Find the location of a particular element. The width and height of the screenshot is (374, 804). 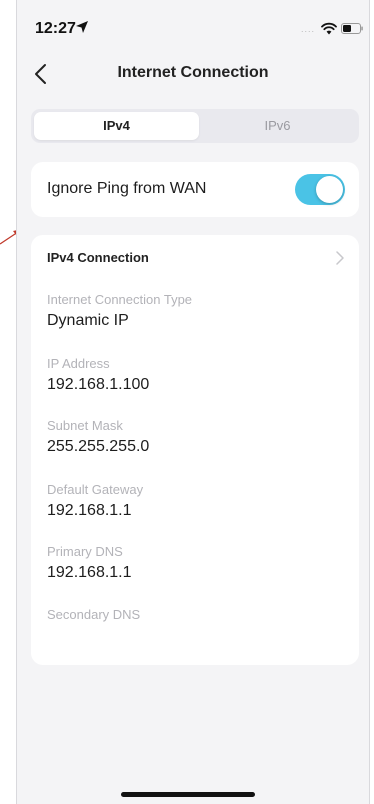

ignore-ping-toggle is located at coordinates (320, 189).